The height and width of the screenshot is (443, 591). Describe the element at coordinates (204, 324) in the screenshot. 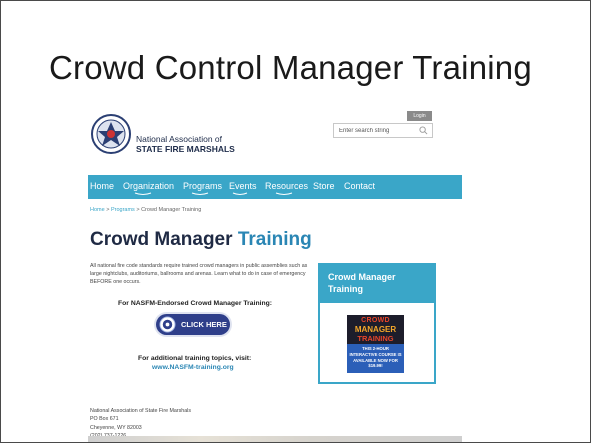

I see `click-here-label: CLICK HERE` at that location.